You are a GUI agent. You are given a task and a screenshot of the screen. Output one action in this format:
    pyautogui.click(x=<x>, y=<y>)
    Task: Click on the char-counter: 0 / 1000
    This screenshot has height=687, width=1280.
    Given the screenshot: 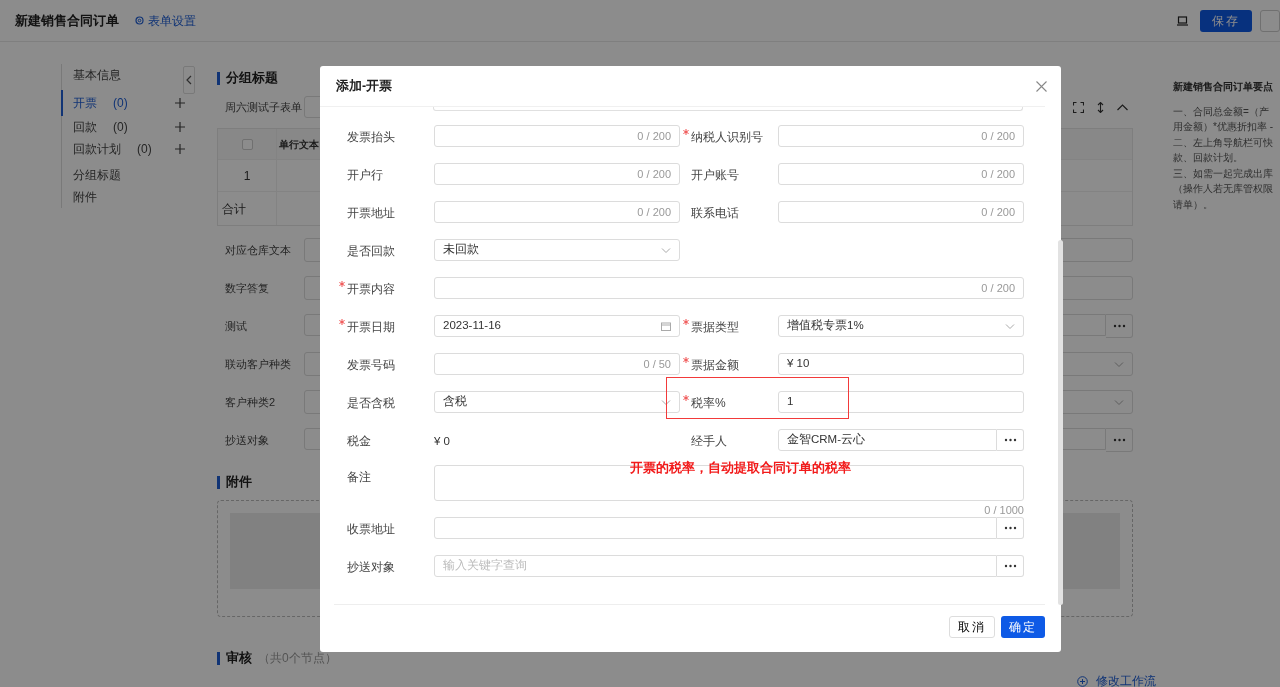 What is the action you would take?
    pyautogui.click(x=1003, y=510)
    